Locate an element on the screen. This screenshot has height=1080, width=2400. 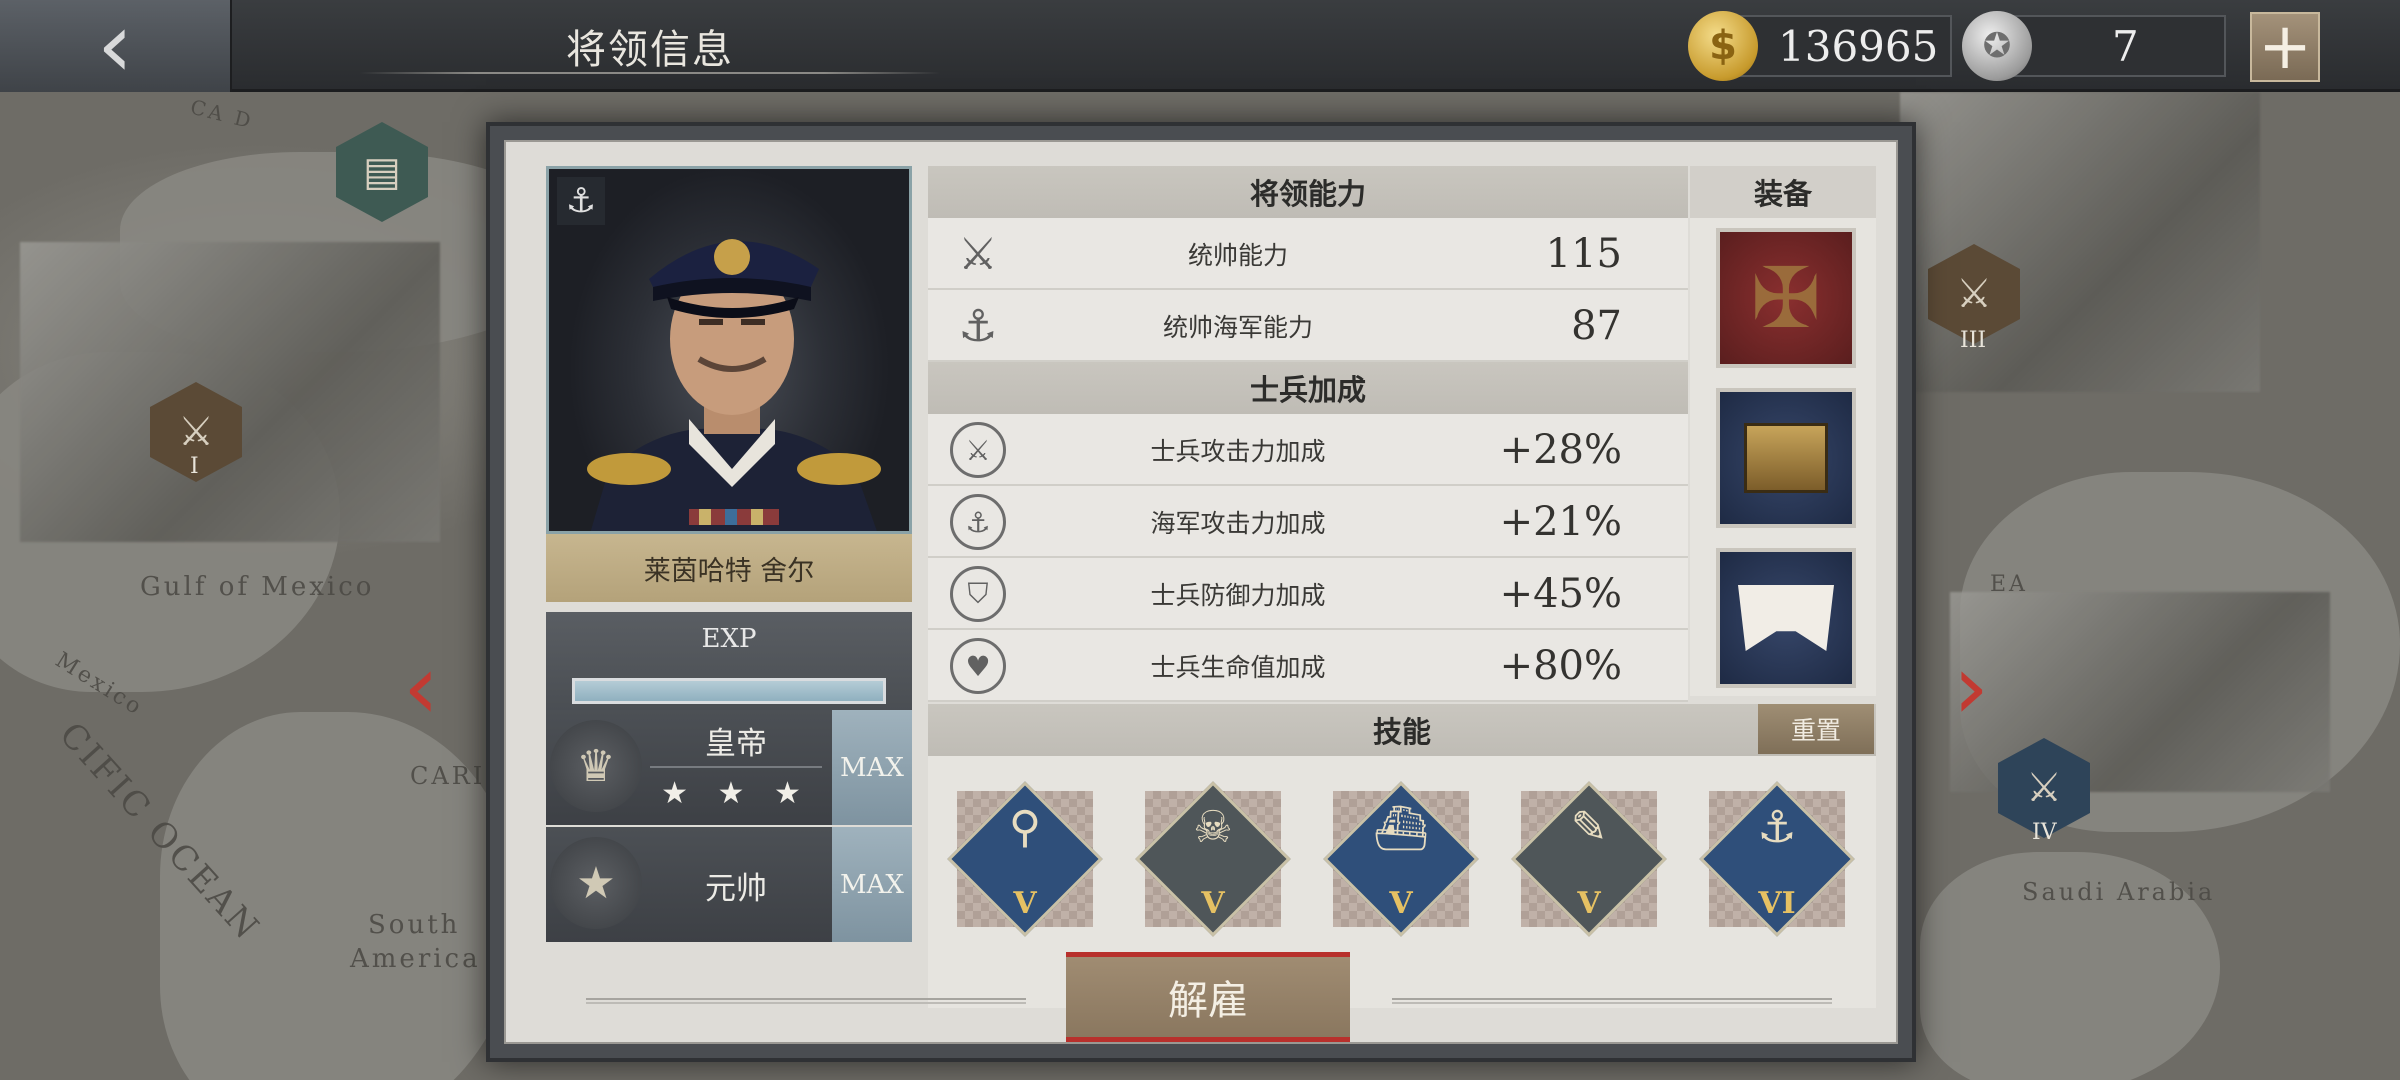
skill-level: VI is located at coordinates (1777, 903).